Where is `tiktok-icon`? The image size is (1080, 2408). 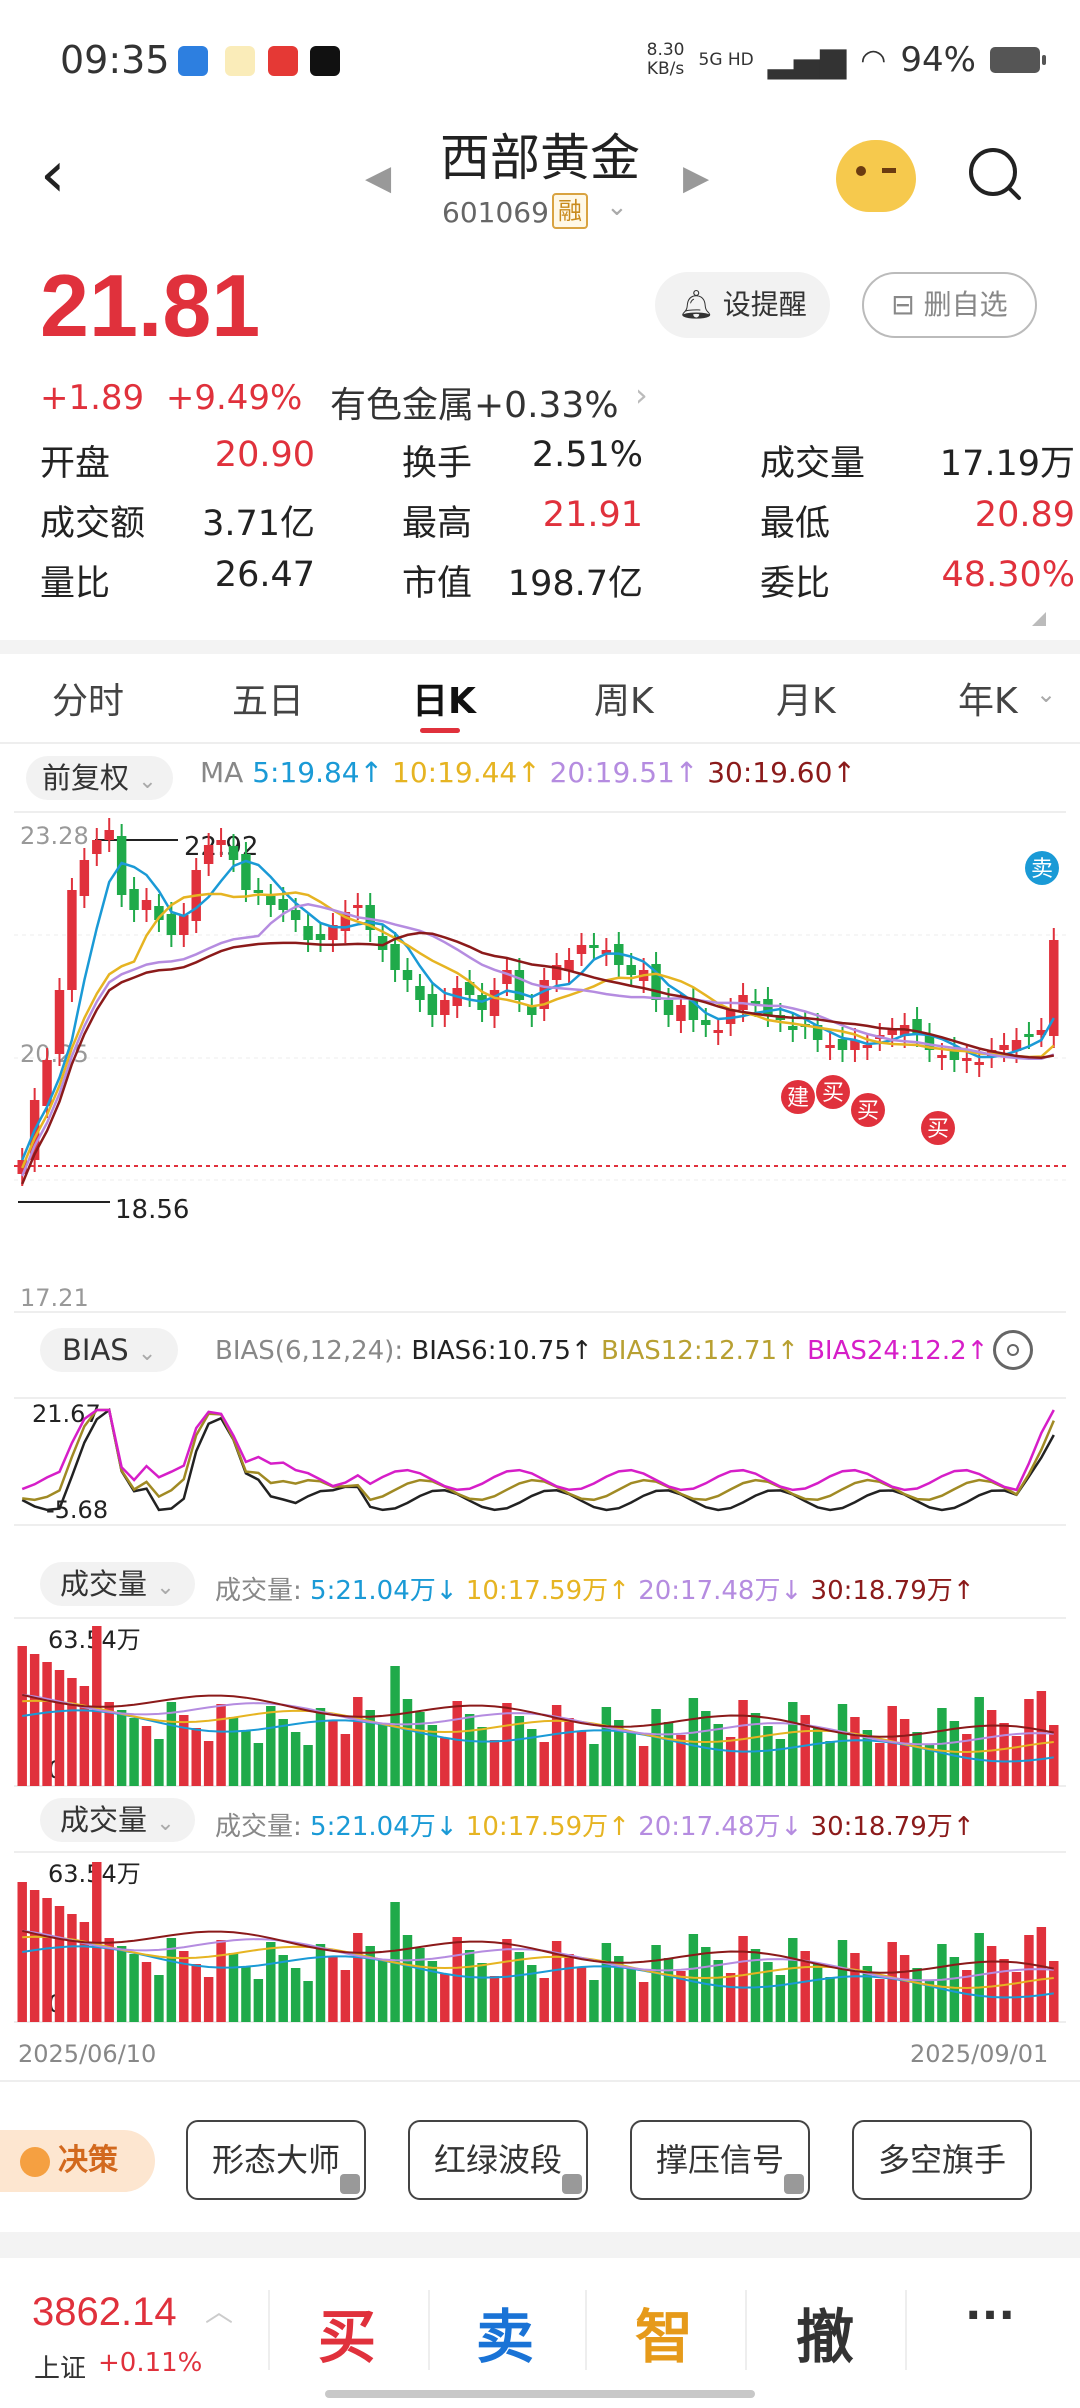 tiktok-icon is located at coordinates (325, 61).